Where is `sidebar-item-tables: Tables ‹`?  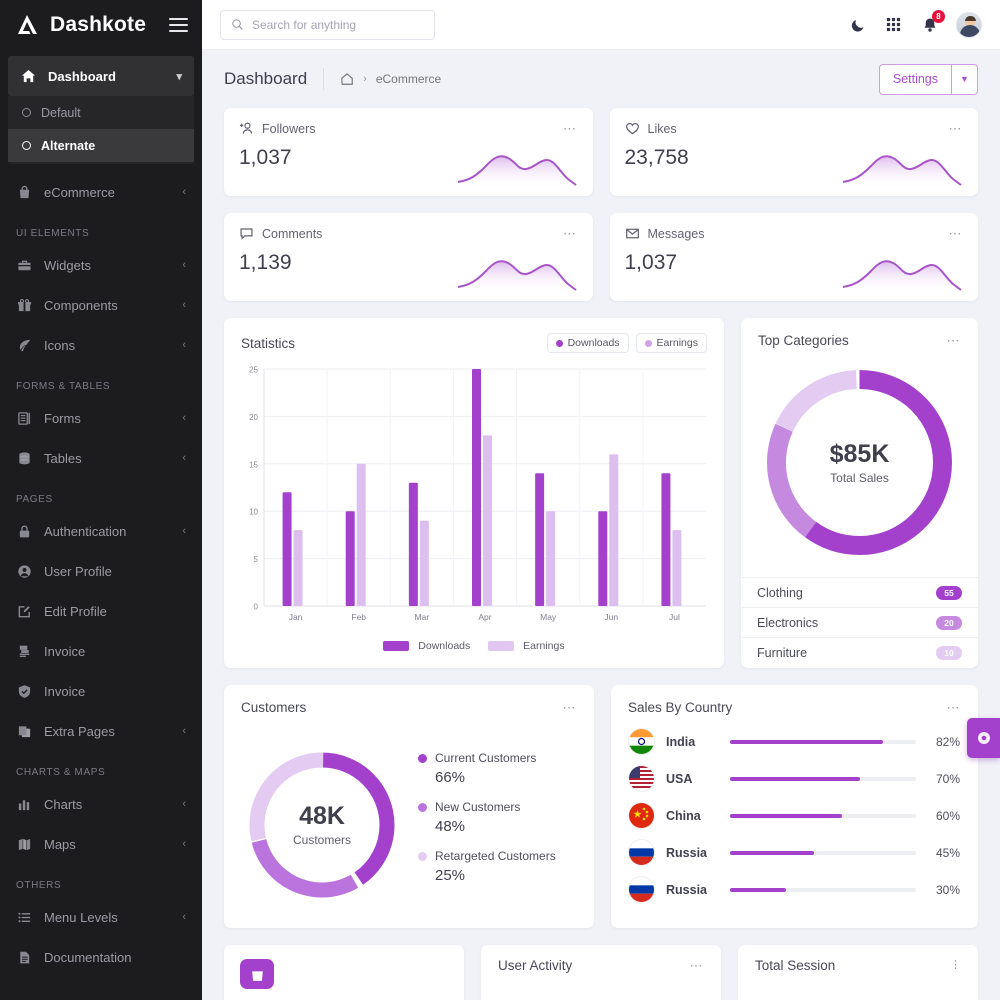 sidebar-item-tables: Tables ‹ is located at coordinates (101, 458).